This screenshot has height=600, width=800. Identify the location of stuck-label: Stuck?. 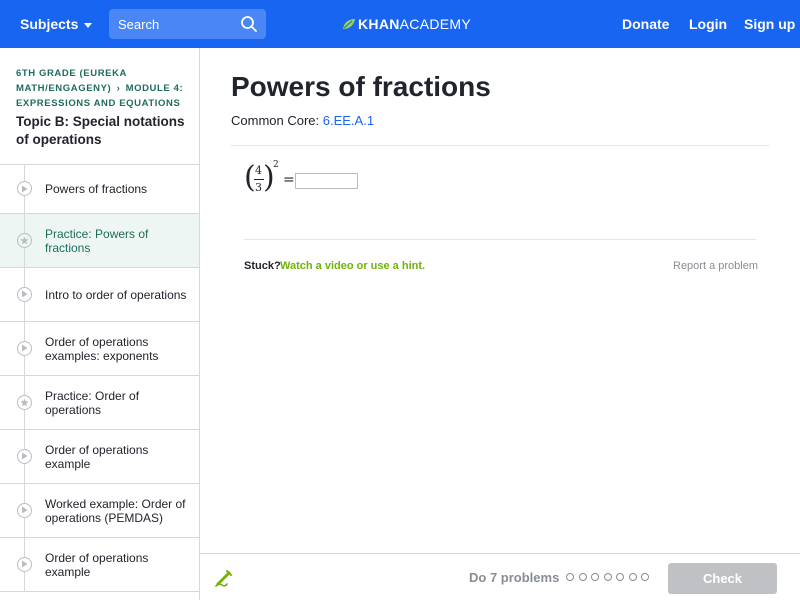
(262, 266).